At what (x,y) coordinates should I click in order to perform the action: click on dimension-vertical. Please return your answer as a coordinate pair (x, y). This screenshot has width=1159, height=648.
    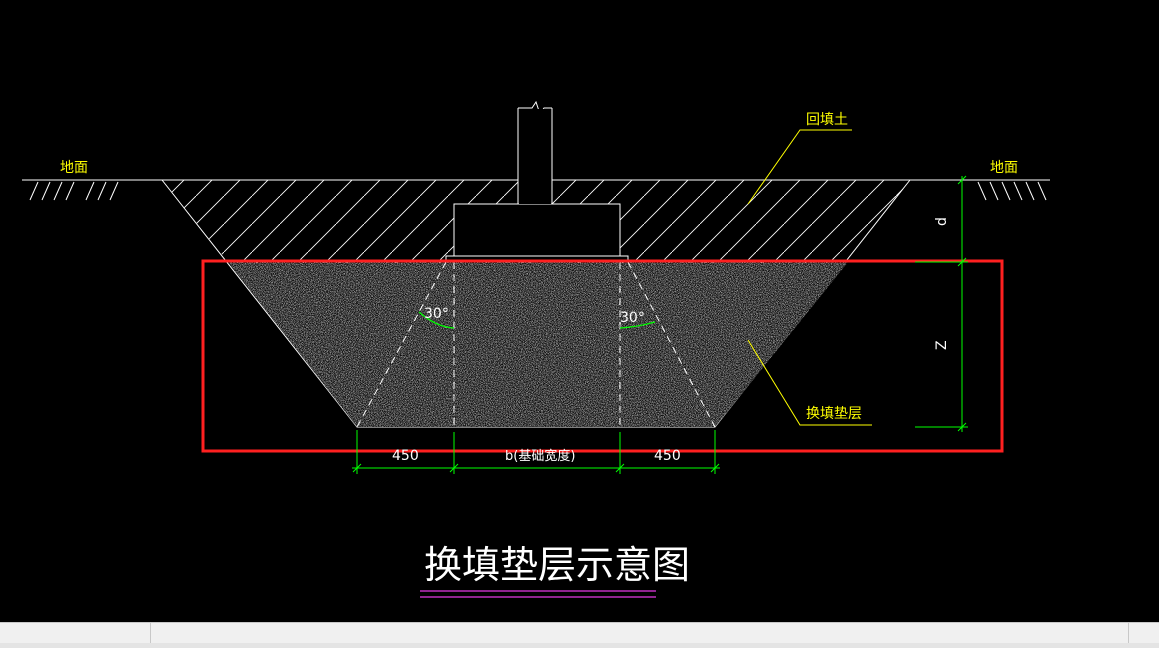
    Looking at the image, I should click on (941, 303).